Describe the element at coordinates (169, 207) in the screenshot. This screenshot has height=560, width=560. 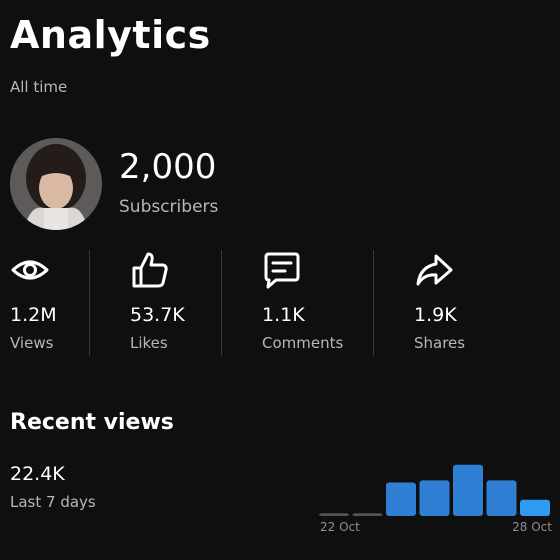
I see `subscribers-label: Subscribers` at that location.